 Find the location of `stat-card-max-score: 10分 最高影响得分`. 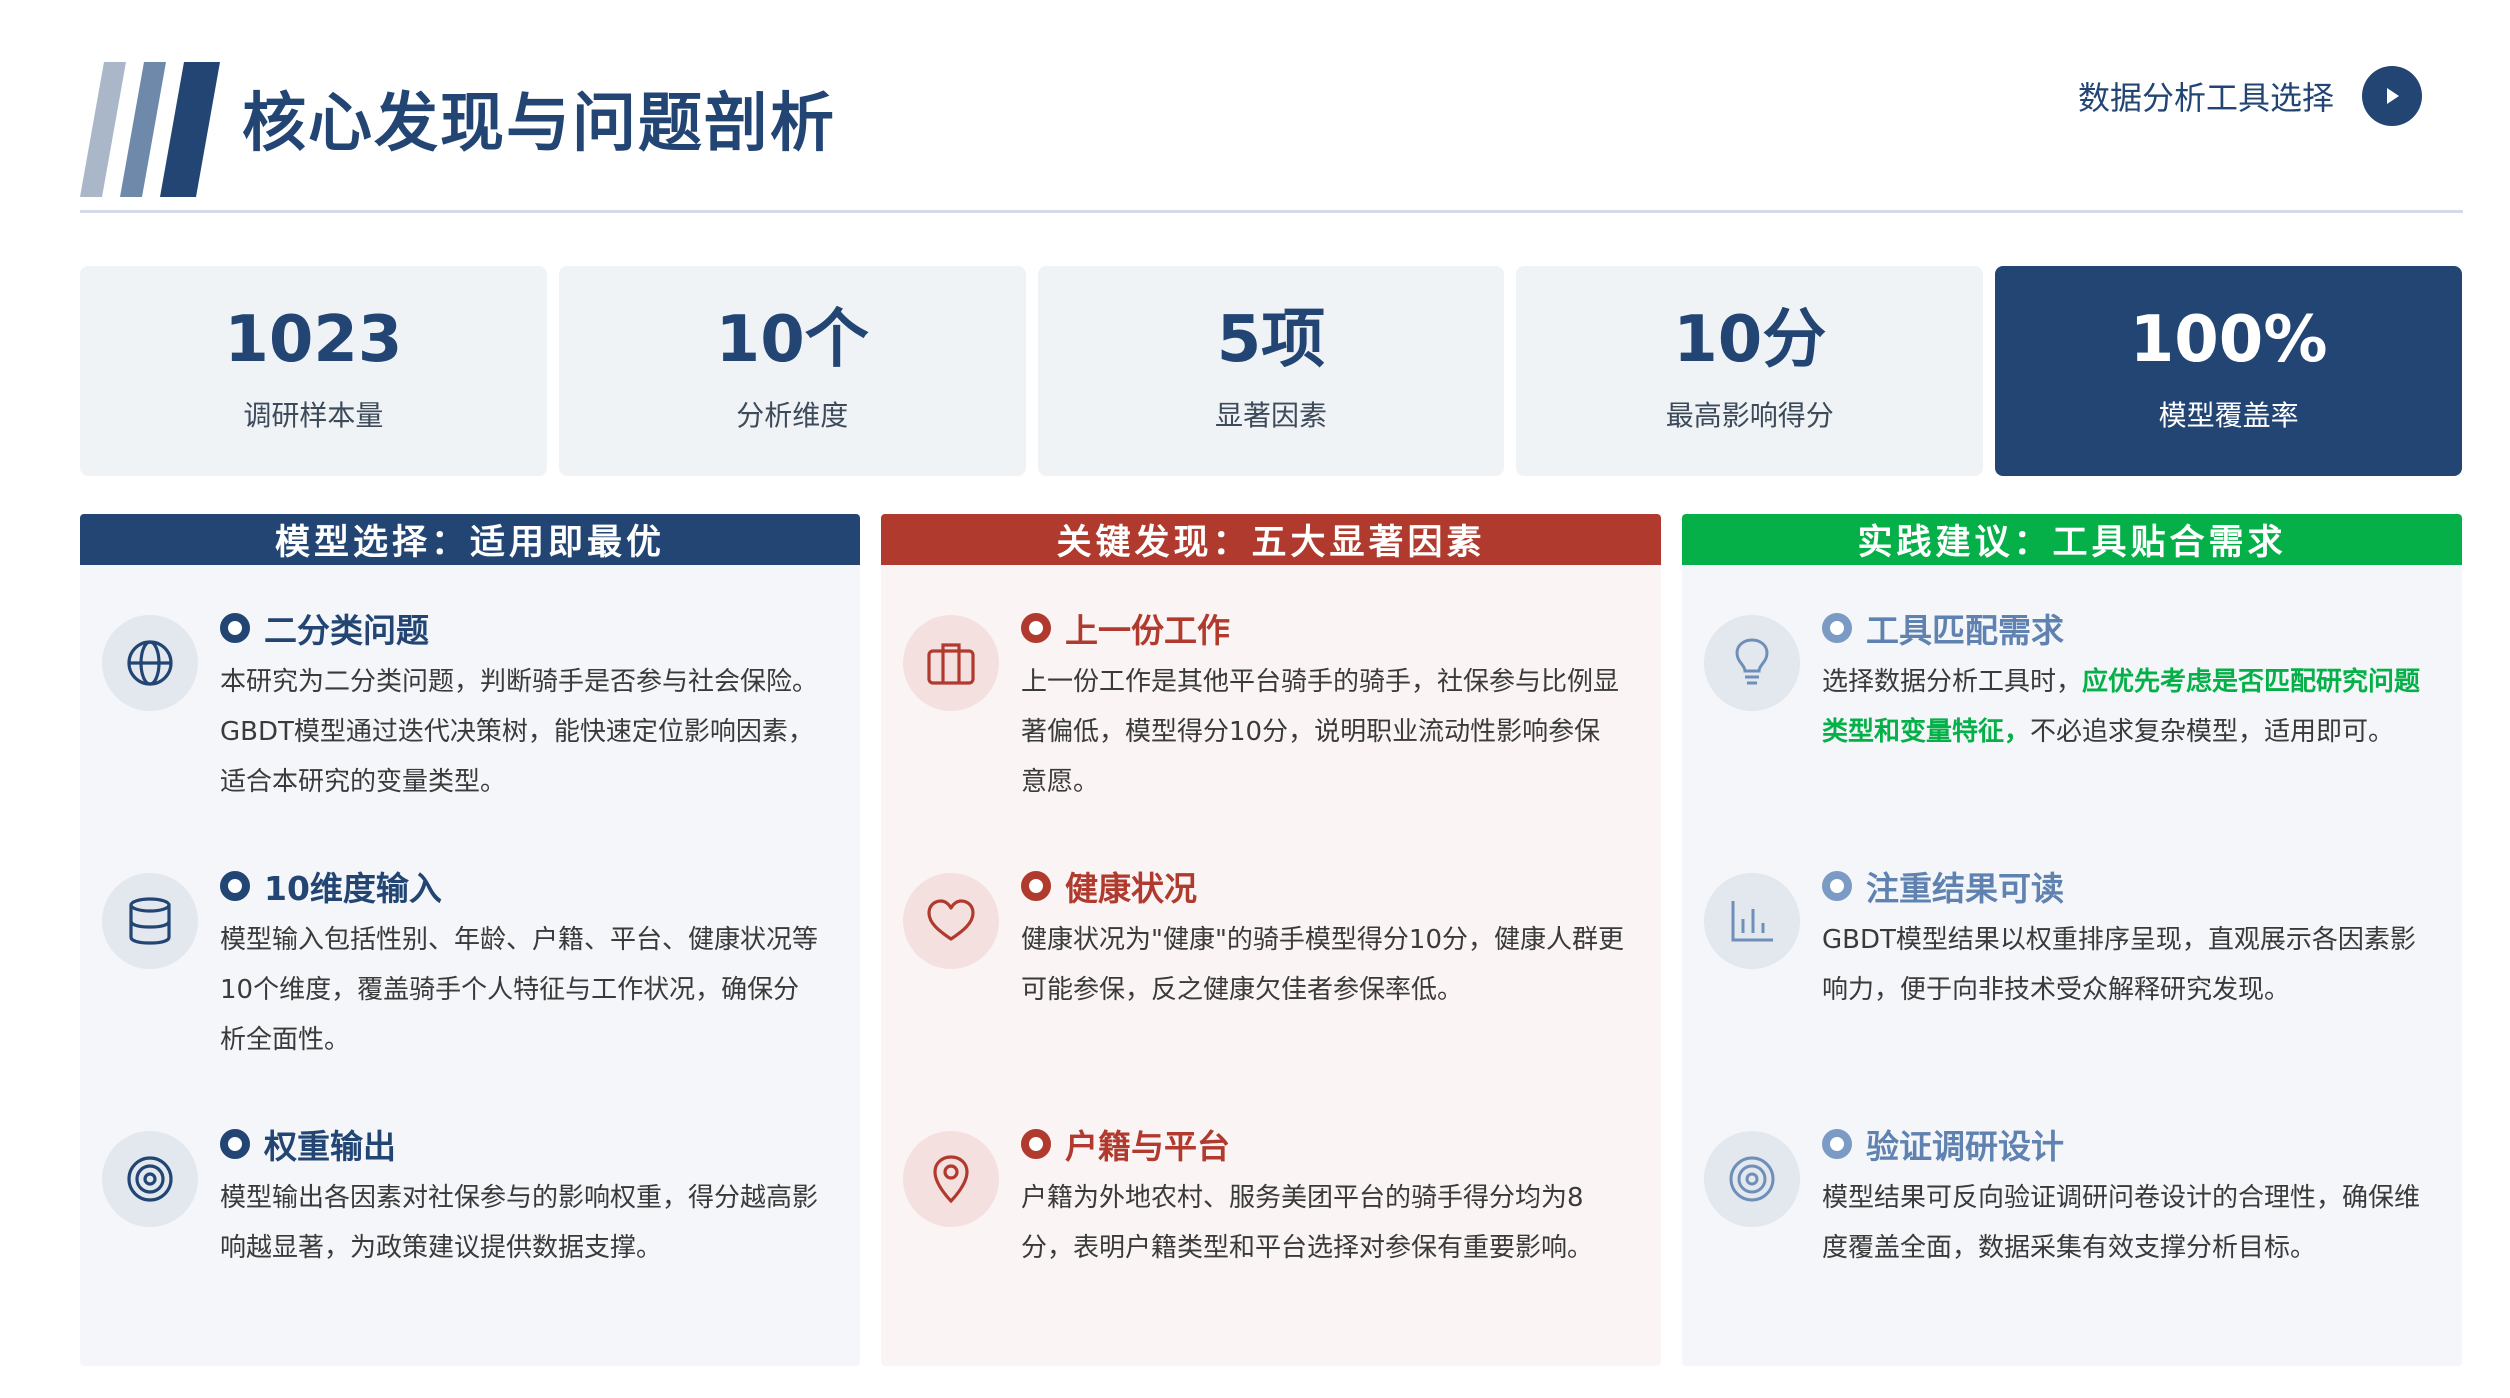

stat-card-max-score: 10分 最高影响得分 is located at coordinates (1750, 371).